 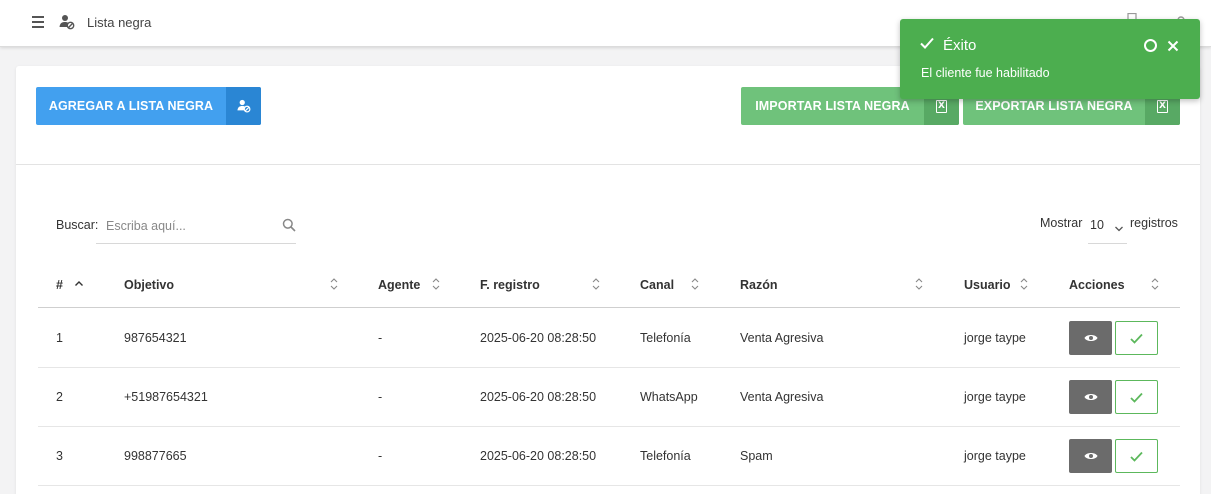 I want to click on hamburger-icon, so click(x=38, y=22).